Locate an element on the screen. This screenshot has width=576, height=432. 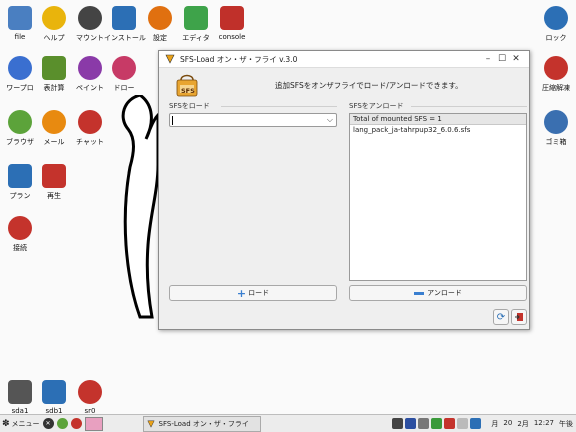
puppy-menu-icon: ✽ is located at coordinates (6, 423).